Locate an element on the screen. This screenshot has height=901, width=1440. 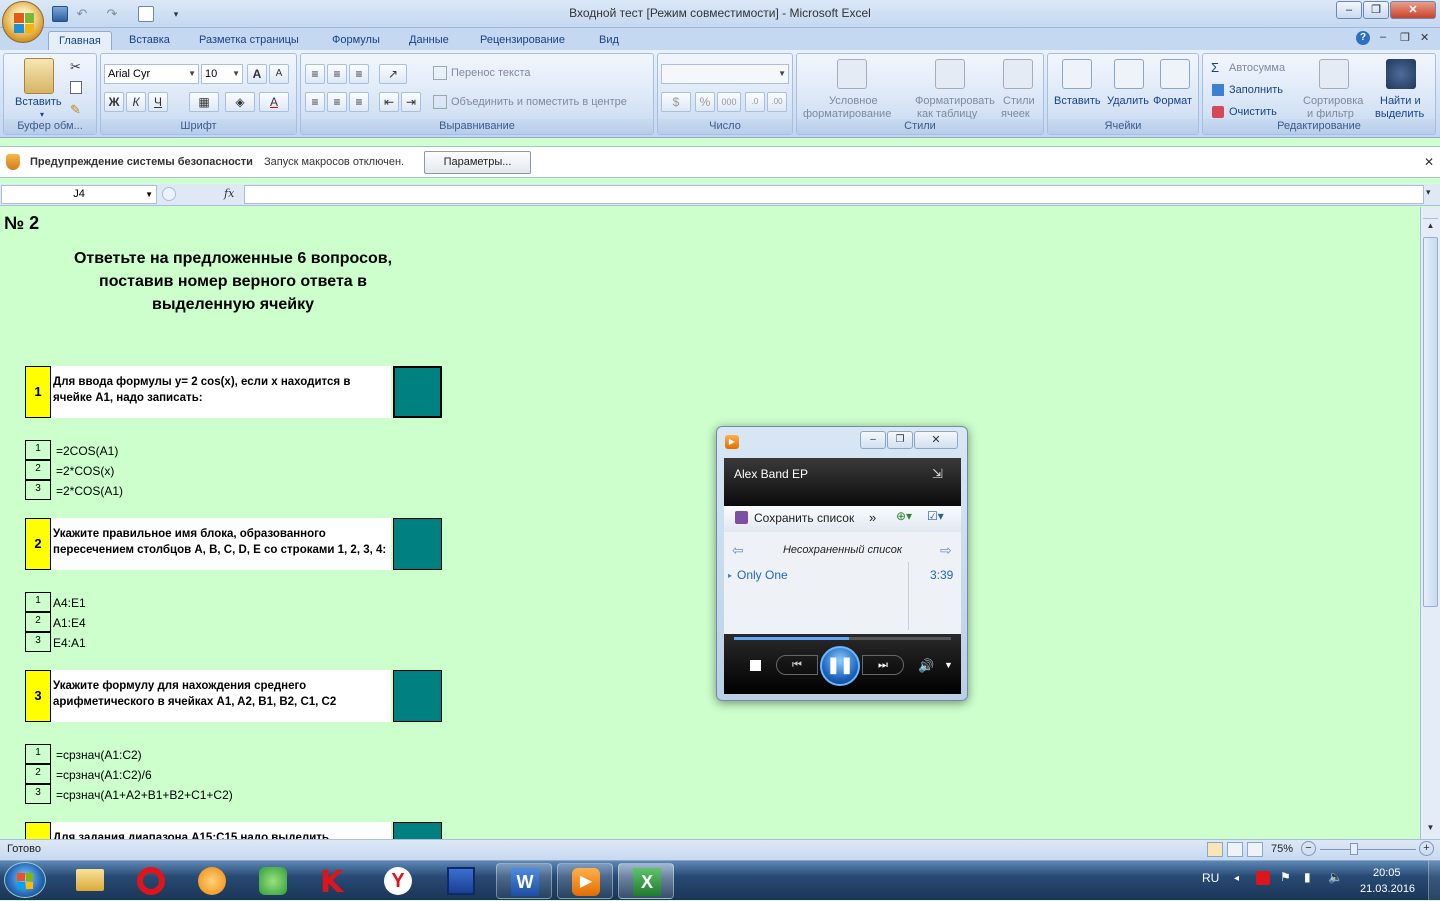
underline-button: Ч is located at coordinates (158, 102).